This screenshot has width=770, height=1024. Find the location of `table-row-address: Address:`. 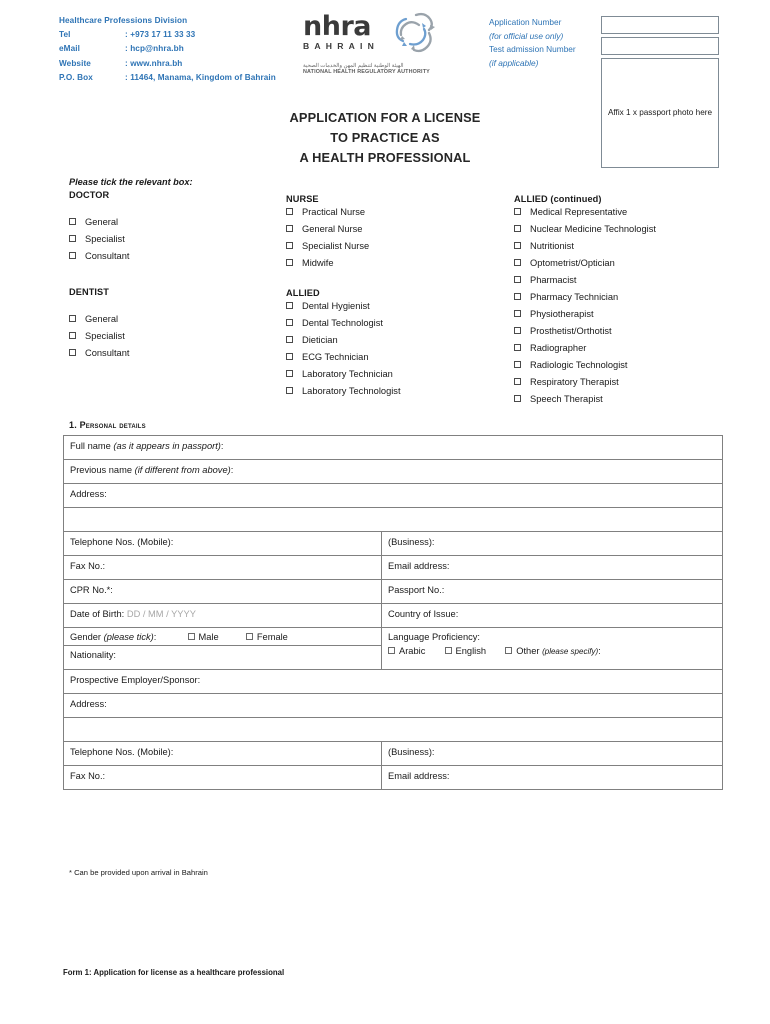

table-row-address: Address: is located at coordinates (393, 495).